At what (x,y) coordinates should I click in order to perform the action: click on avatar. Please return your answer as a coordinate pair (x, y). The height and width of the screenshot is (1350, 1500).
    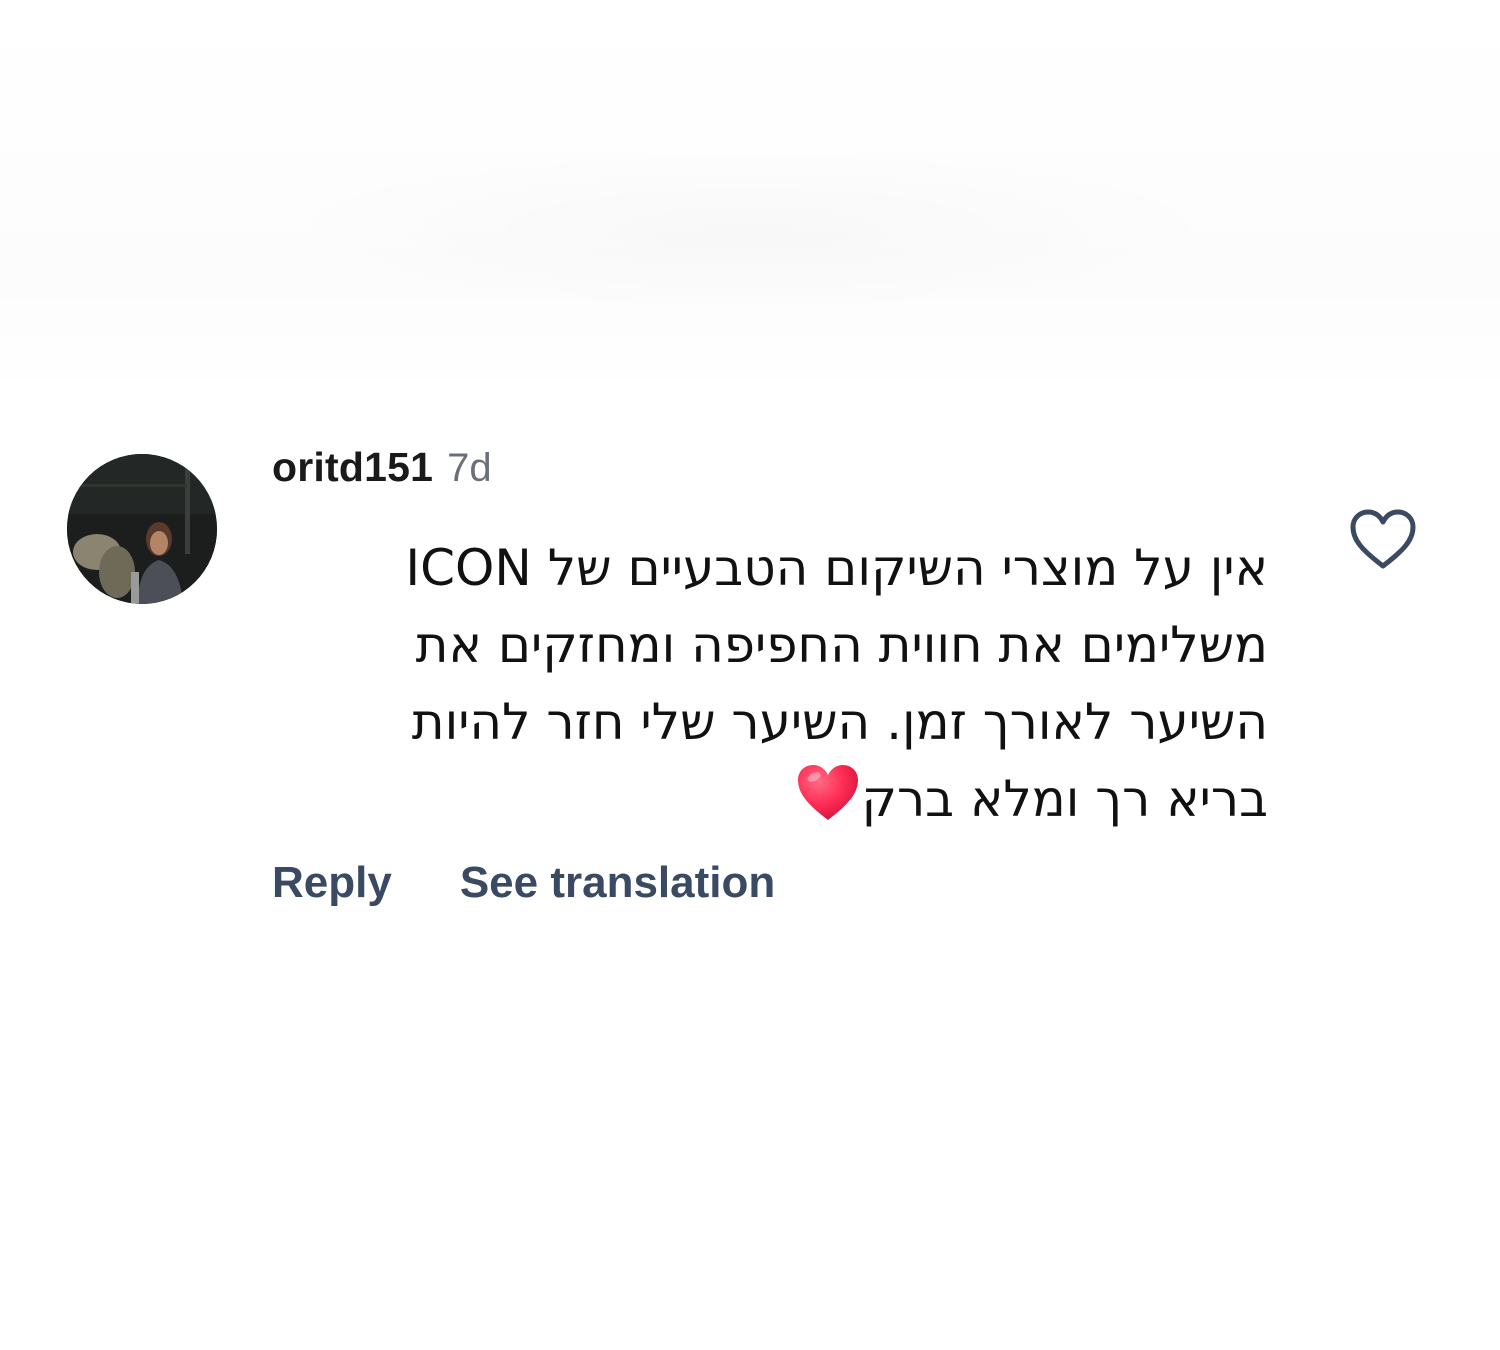
    Looking at the image, I should click on (142, 529).